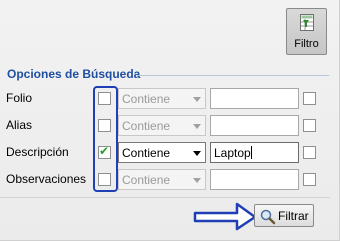 The height and width of the screenshot is (241, 340). I want to click on filter-label-alias: Alias, so click(19, 125).